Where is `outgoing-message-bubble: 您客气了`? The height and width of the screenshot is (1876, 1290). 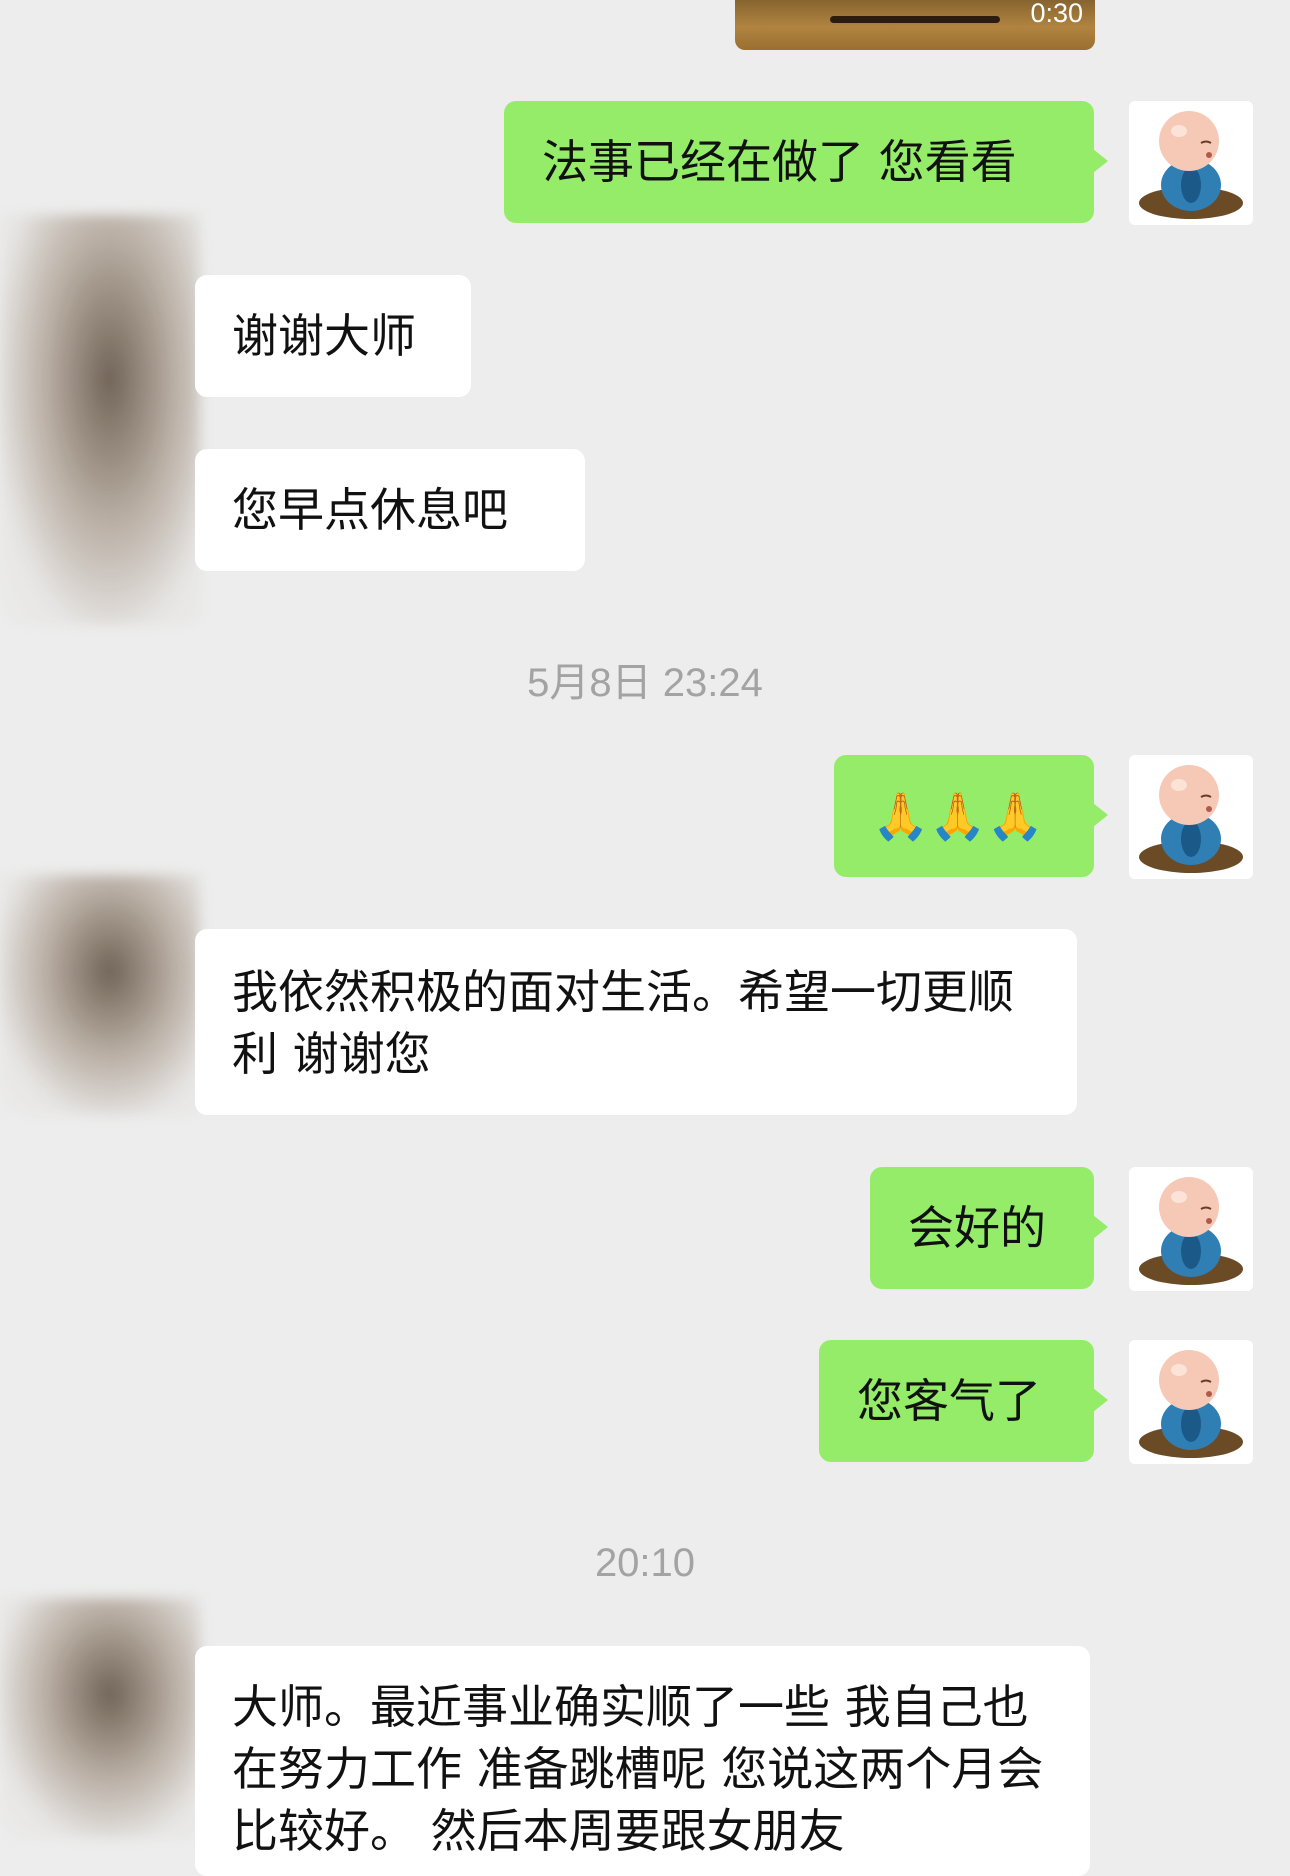 outgoing-message-bubble: 您客气了 is located at coordinates (963, 1401).